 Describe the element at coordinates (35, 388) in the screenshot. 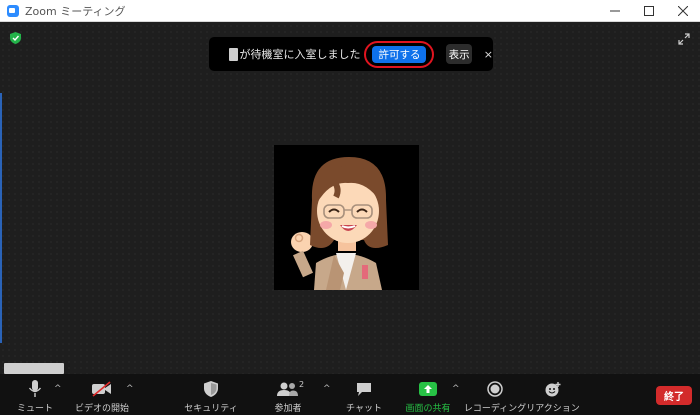

I see `microphone-icon` at that location.